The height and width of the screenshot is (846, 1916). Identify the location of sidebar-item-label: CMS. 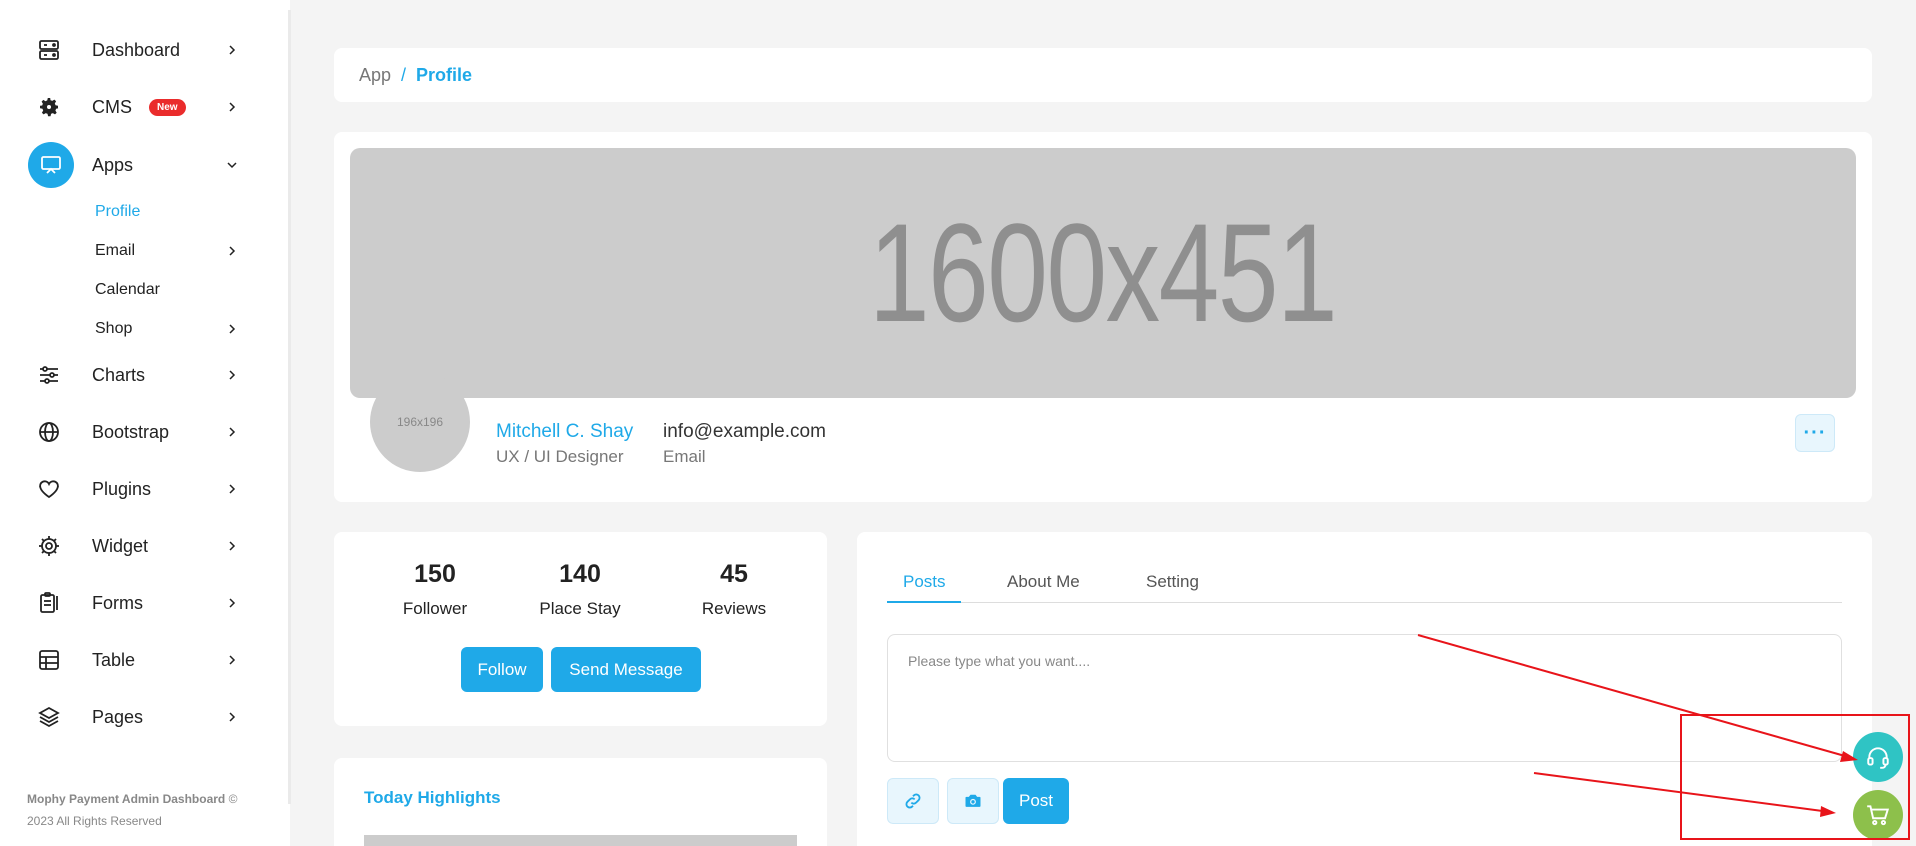
(112, 106).